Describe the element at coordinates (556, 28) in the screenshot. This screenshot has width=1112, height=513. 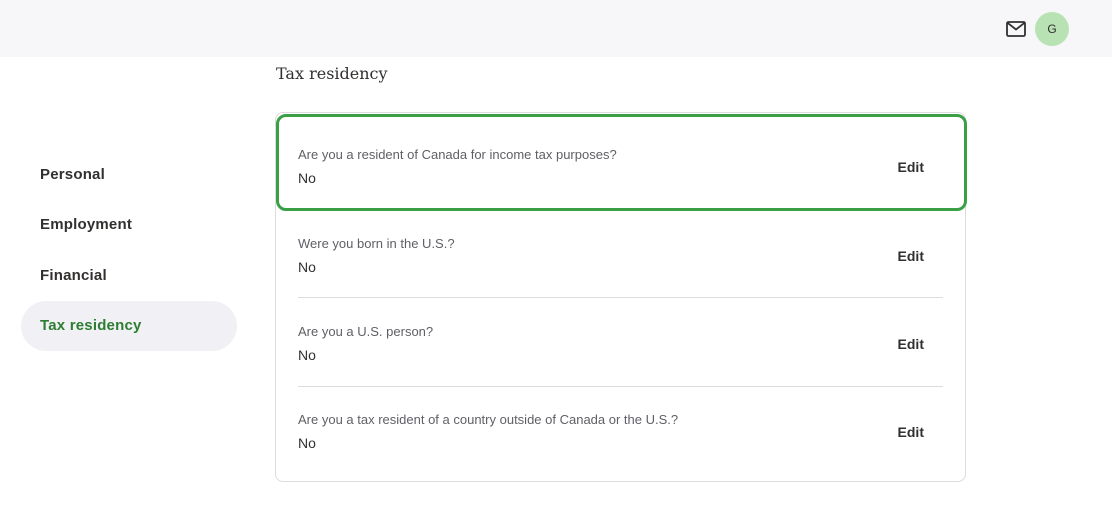
I see `top-bar: G` at that location.